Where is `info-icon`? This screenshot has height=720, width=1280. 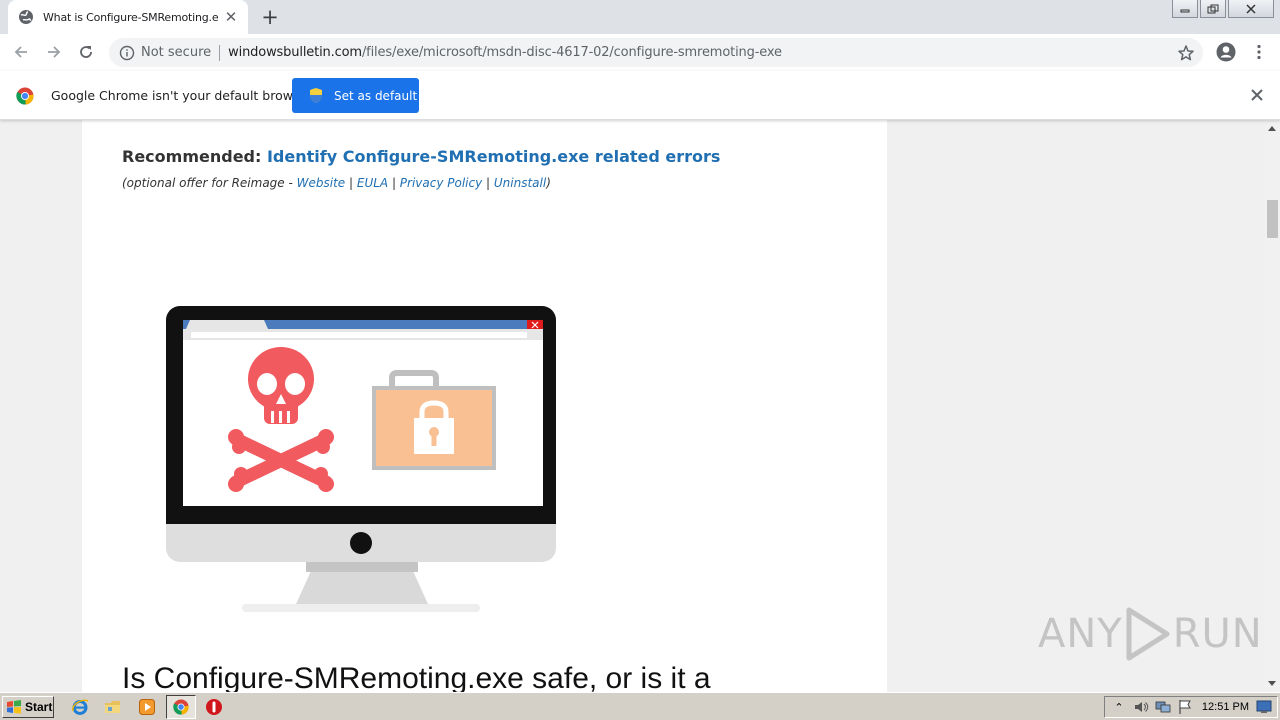 info-icon is located at coordinates (127, 53).